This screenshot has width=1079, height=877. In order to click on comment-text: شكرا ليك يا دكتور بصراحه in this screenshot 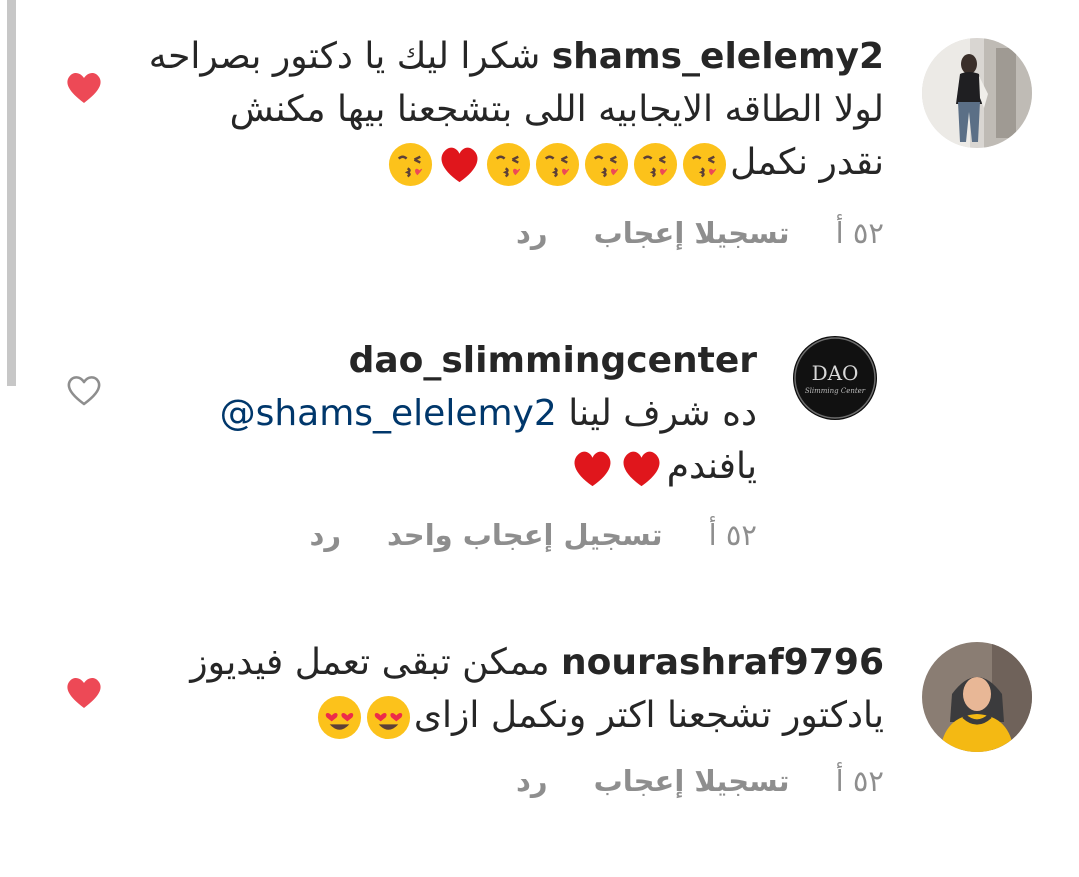, I will do `click(344, 56)`.